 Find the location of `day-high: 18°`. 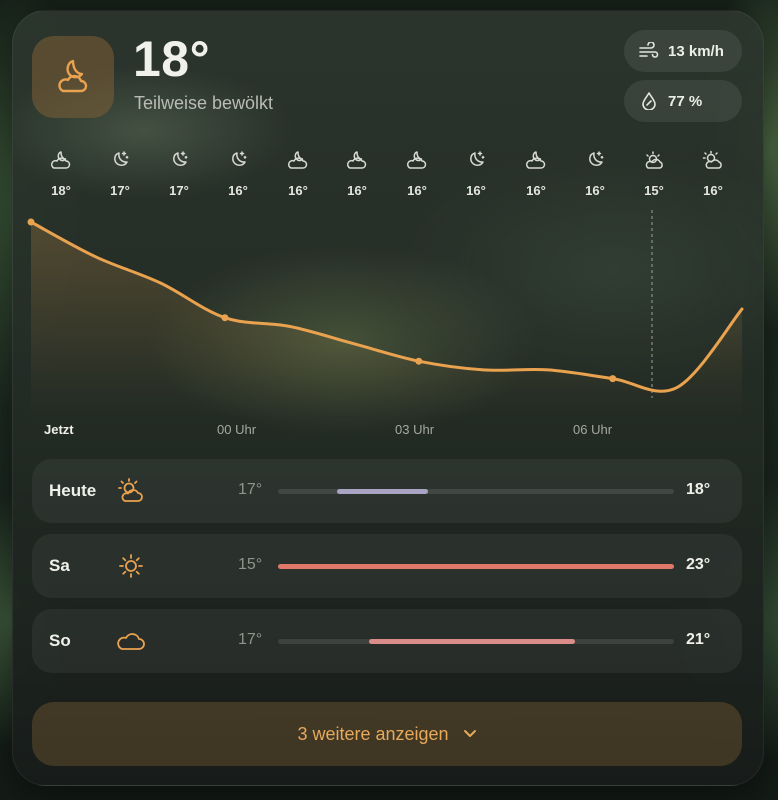

day-high: 18° is located at coordinates (698, 489).